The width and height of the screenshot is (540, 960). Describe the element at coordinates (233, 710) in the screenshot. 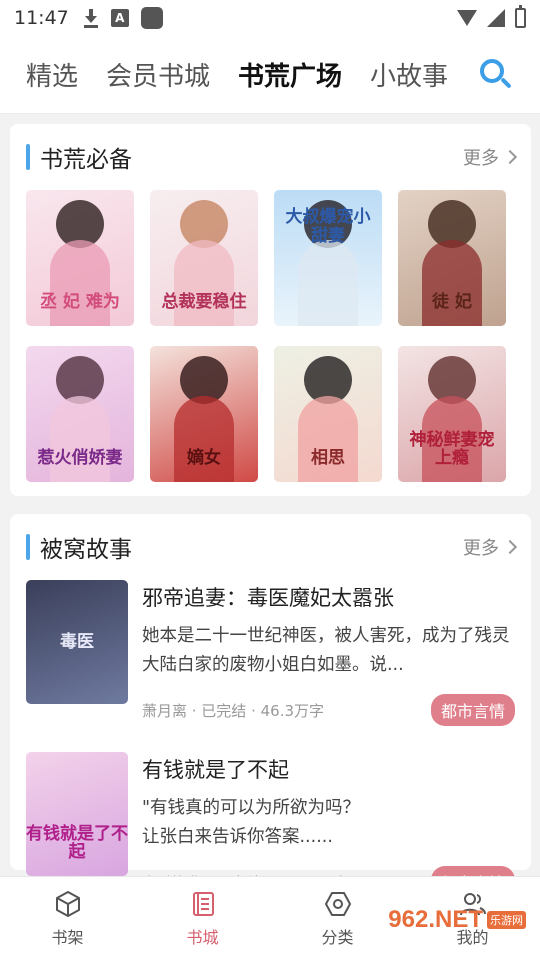

I see `book-meta: 萧月离 · 已完结 · 46.3万字` at that location.